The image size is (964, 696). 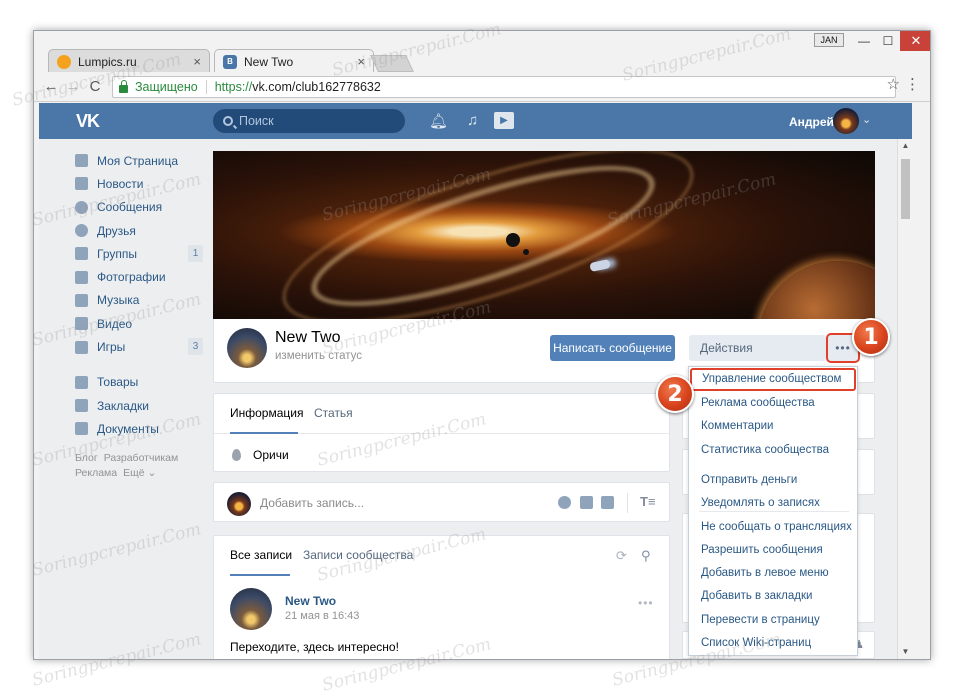 What do you see at coordinates (107, 61) in the screenshot?
I see `tab-title: Lumpics.ru` at bounding box center [107, 61].